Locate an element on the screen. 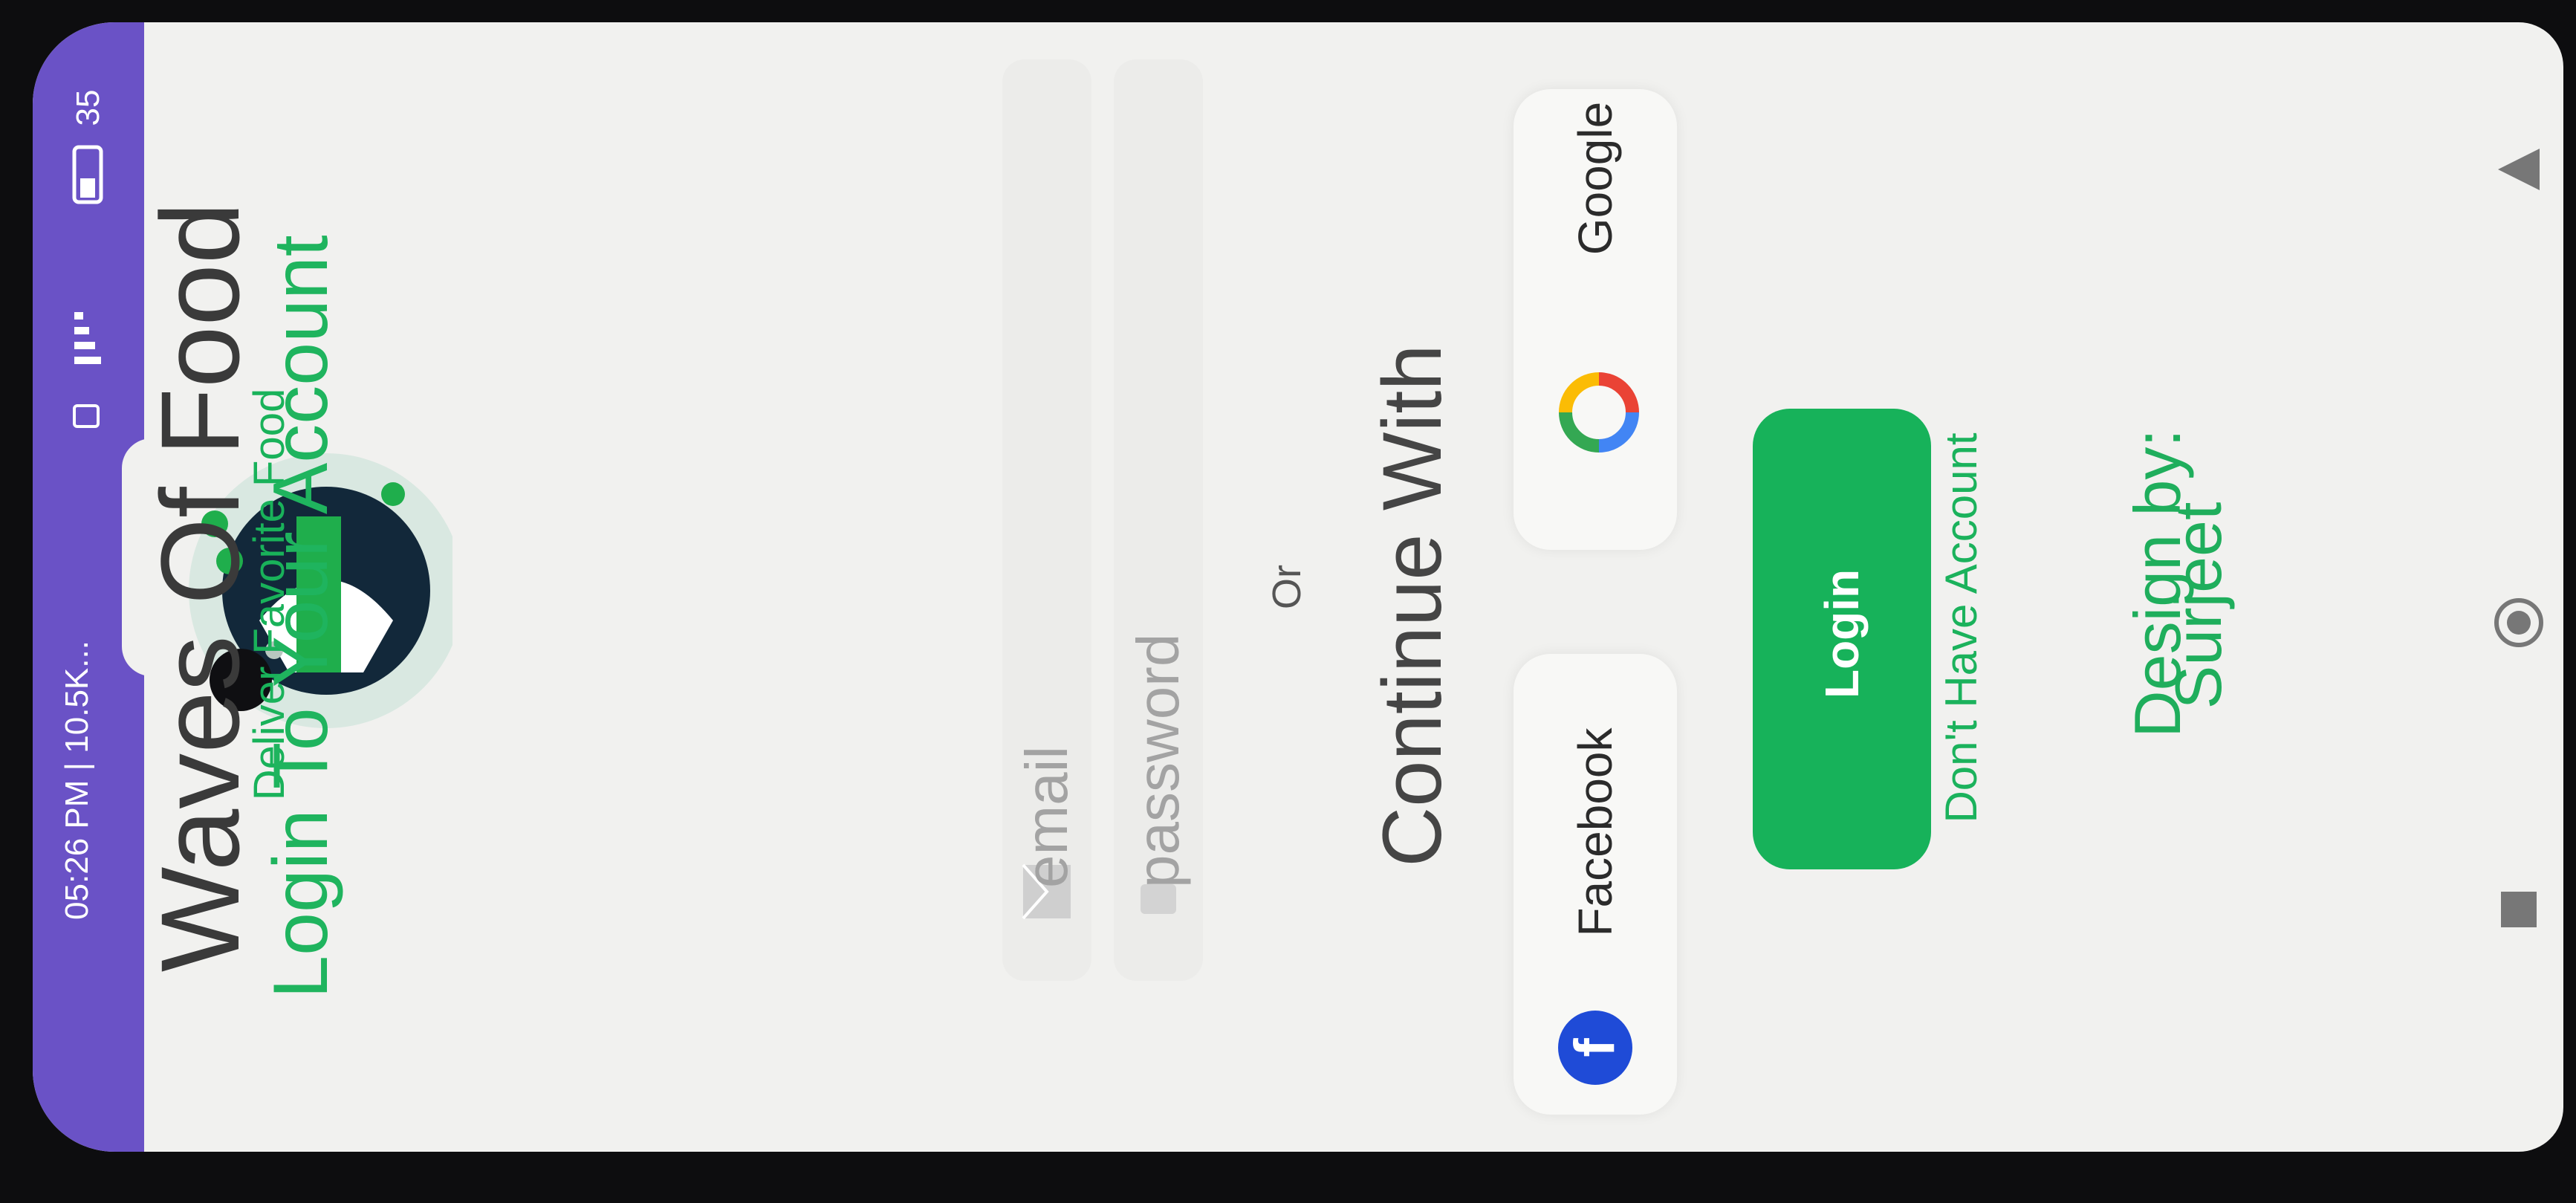  login-headline: Login To Your Account is located at coordinates (301, 617).